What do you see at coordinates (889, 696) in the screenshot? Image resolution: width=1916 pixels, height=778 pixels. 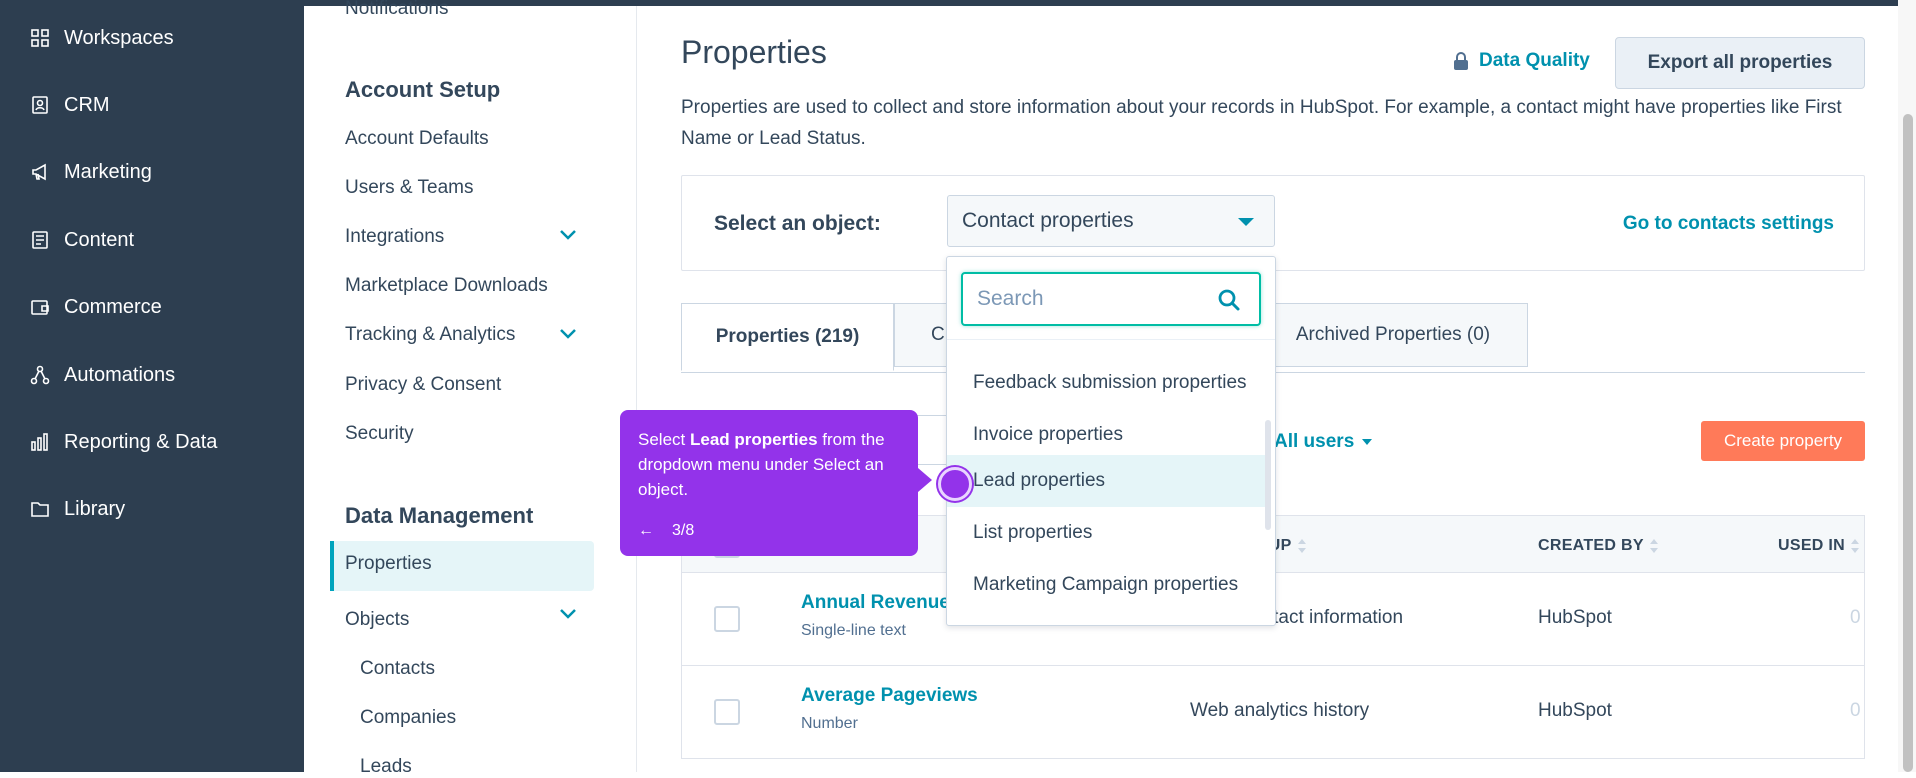 I see `property-name-link: Average Pageviews` at bounding box center [889, 696].